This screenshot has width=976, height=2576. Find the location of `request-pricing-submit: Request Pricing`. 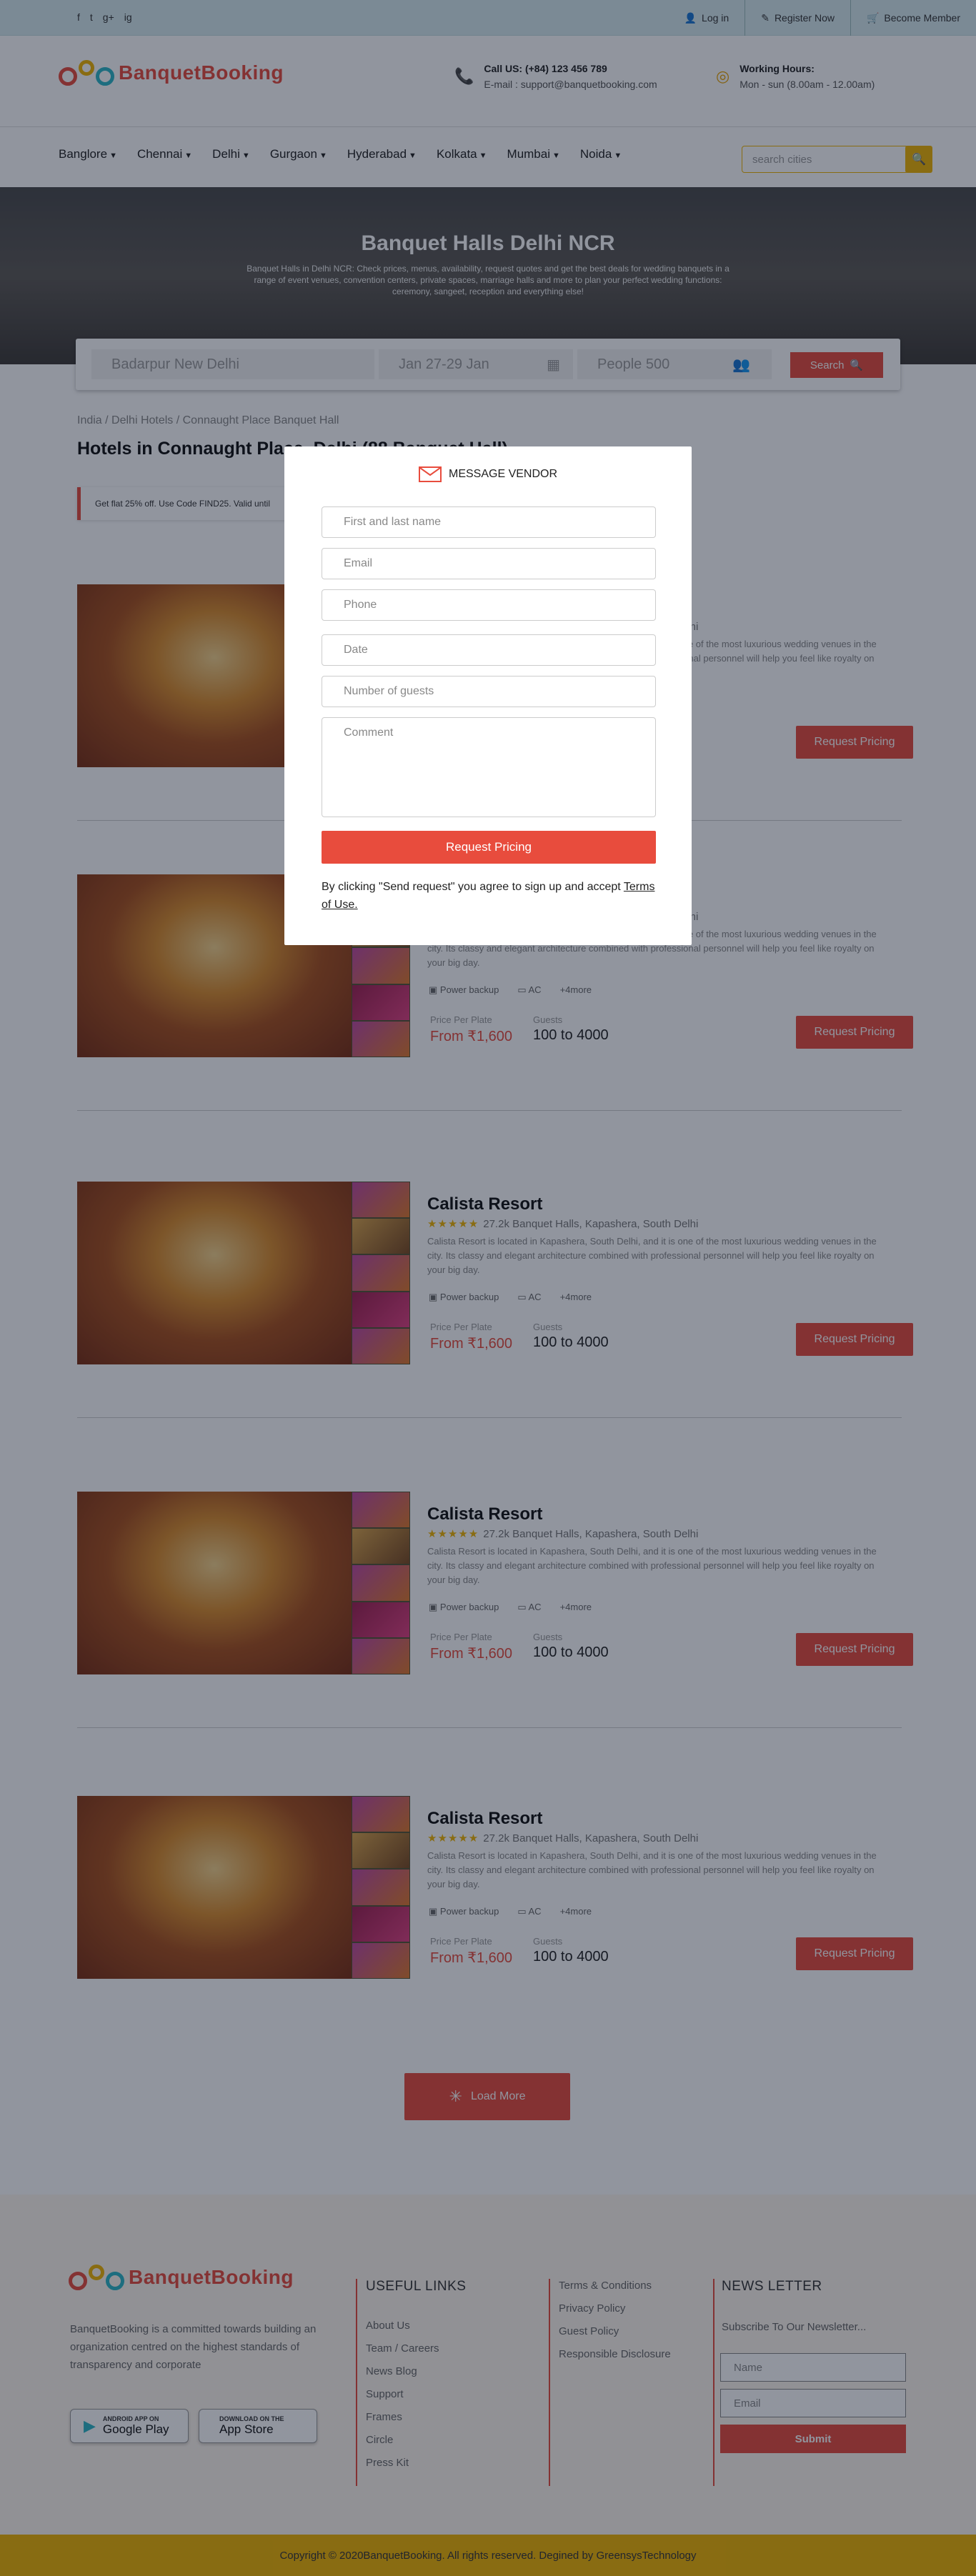

request-pricing-submit: Request Pricing is located at coordinates (489, 848).